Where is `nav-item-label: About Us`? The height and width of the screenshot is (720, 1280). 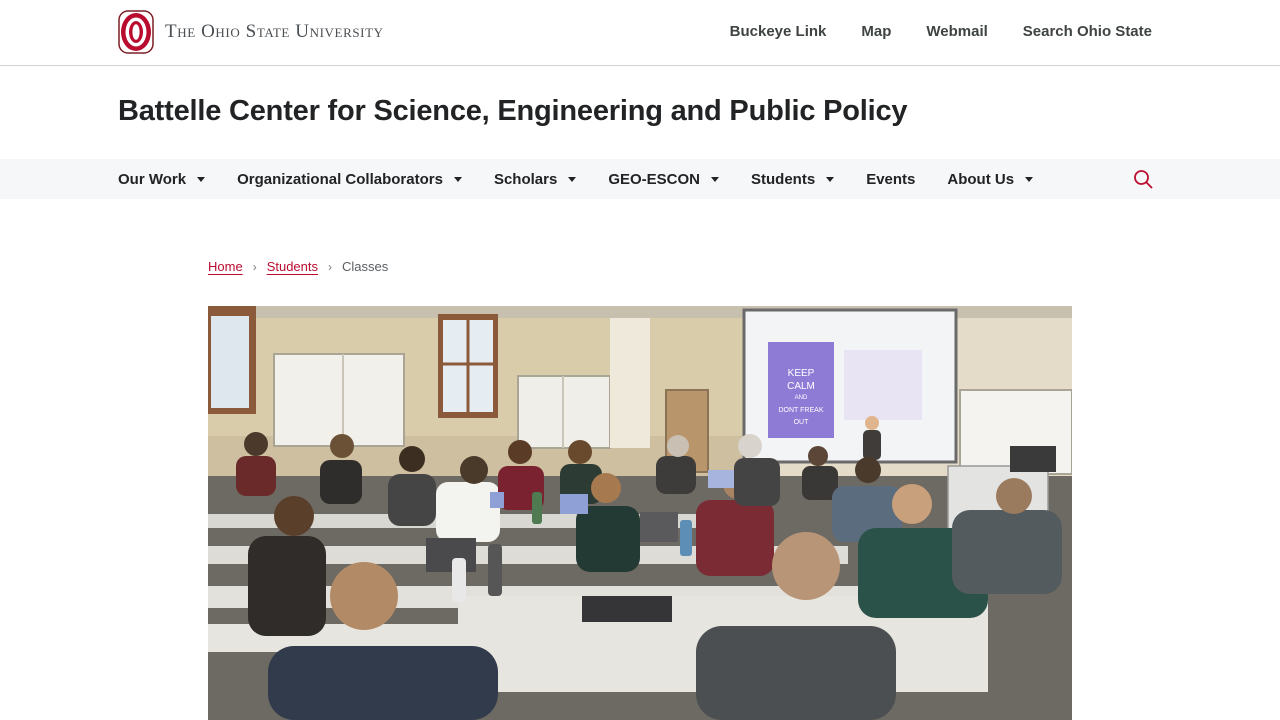
nav-item-label: About Us is located at coordinates (981, 179).